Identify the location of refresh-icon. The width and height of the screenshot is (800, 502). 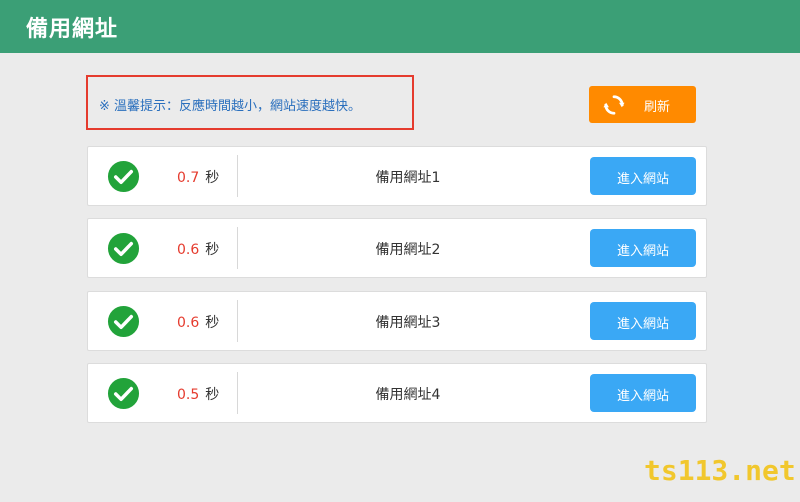
(614, 105).